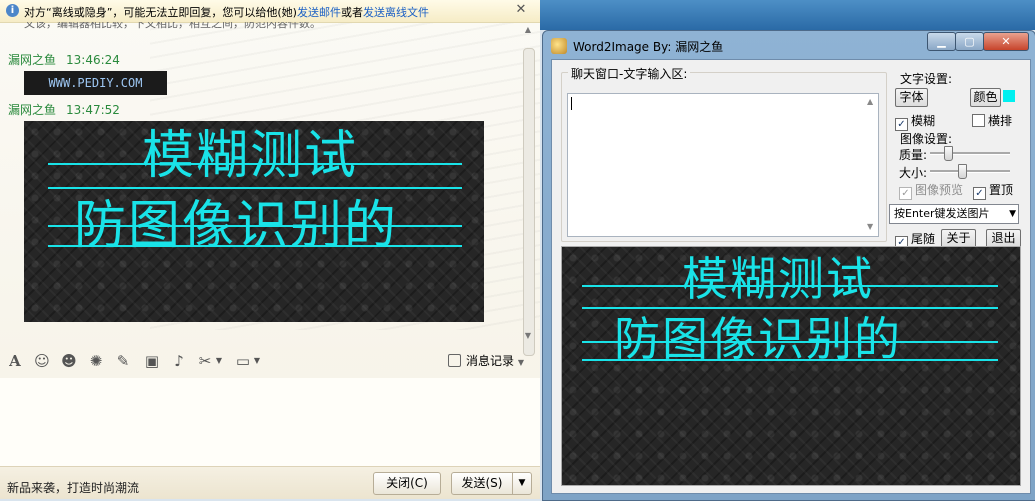 The height and width of the screenshot is (501, 1035). I want to click on notification-message: 对方“离线或隐身”，可能无法立即回复，您可以给他(她), so click(160, 12).